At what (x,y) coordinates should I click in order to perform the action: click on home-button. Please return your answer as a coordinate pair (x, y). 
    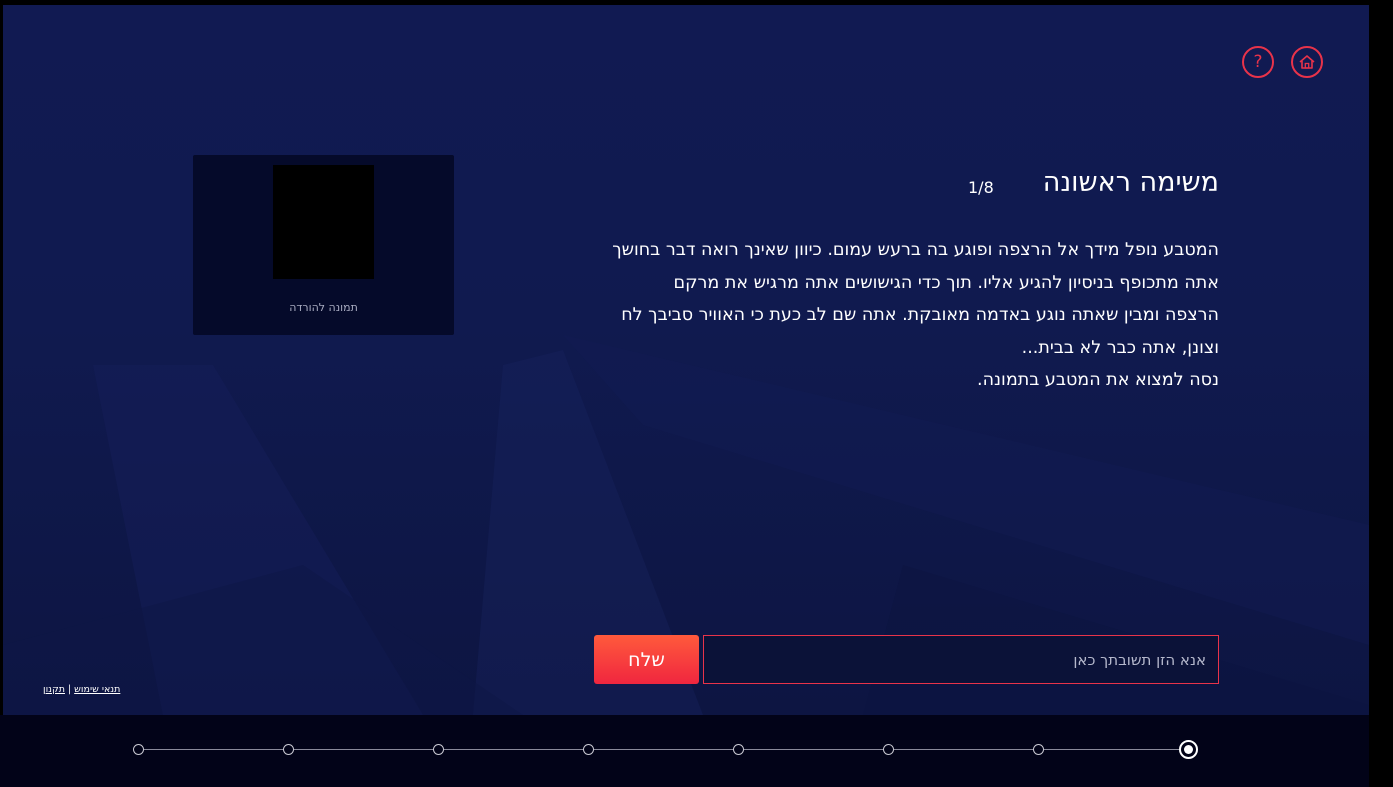
    Looking at the image, I should click on (1307, 62).